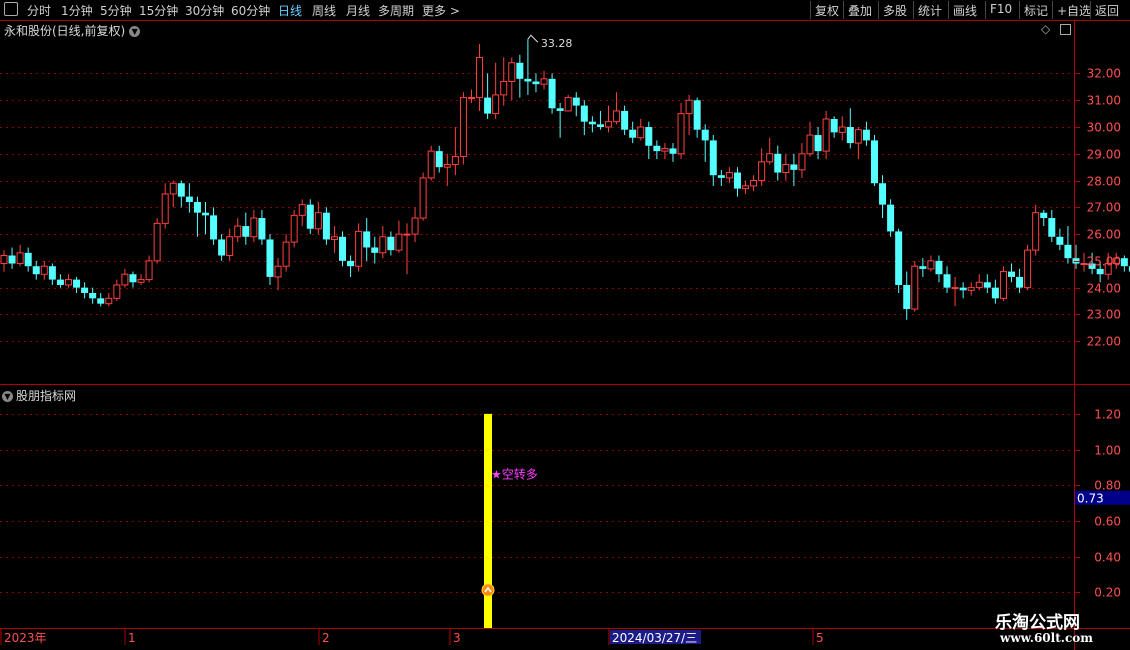 This screenshot has width=1130, height=650. What do you see at coordinates (1046, 638) in the screenshot?
I see `watermark-url: www.60lt.com` at bounding box center [1046, 638].